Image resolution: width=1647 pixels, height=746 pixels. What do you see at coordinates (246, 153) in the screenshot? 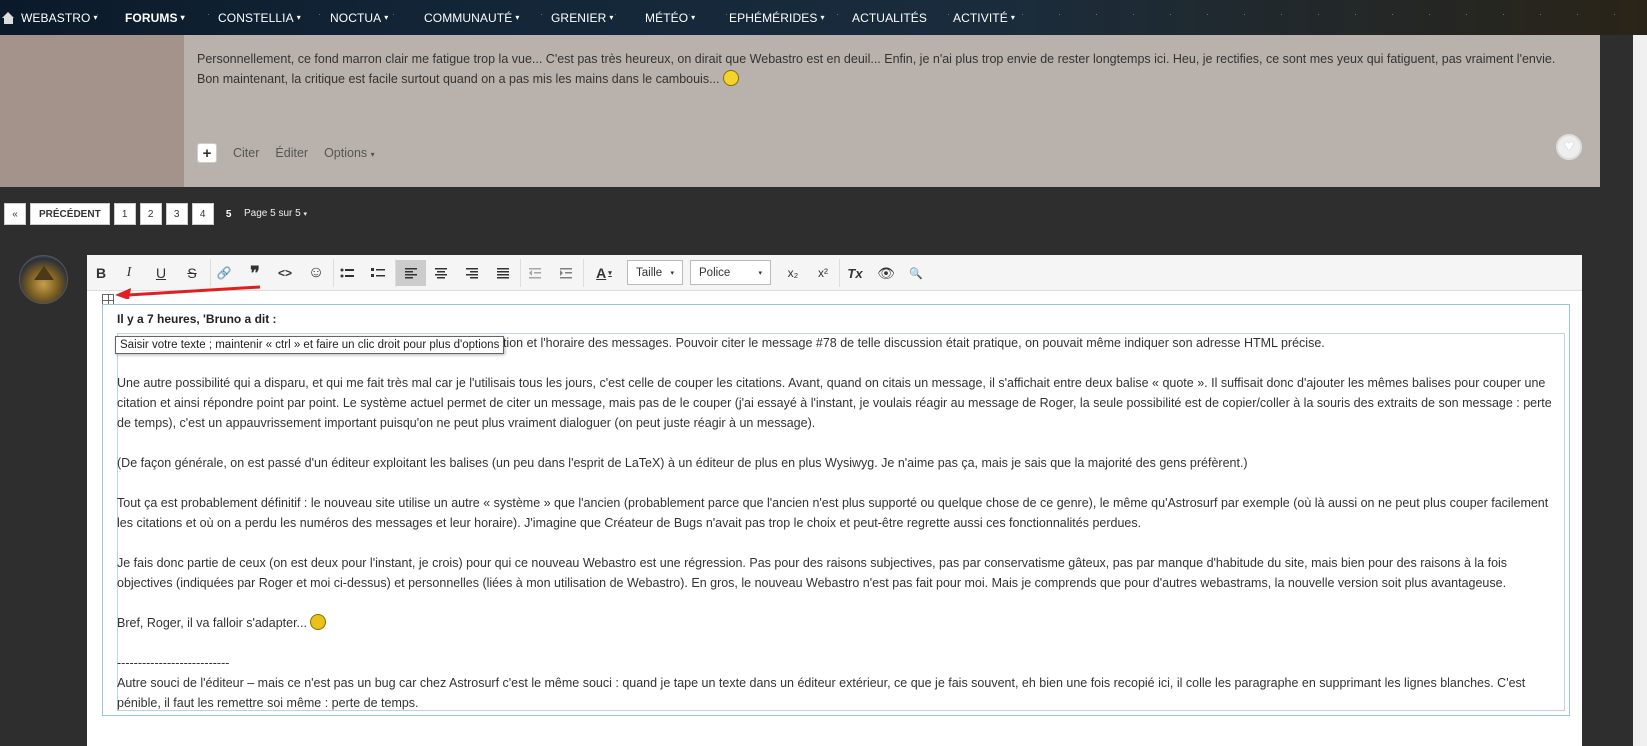
I see `quote-link: Citer` at bounding box center [246, 153].